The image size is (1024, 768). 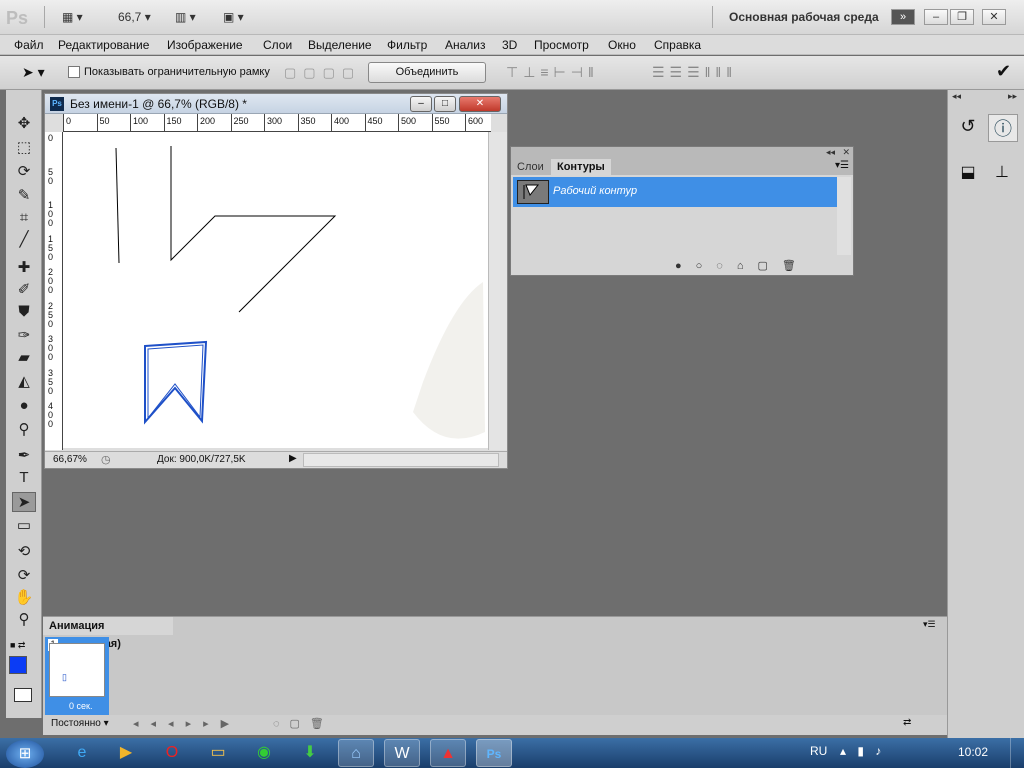 I want to click on clone-stamp-tool-icon: ⛊, so click(x=24, y=312).